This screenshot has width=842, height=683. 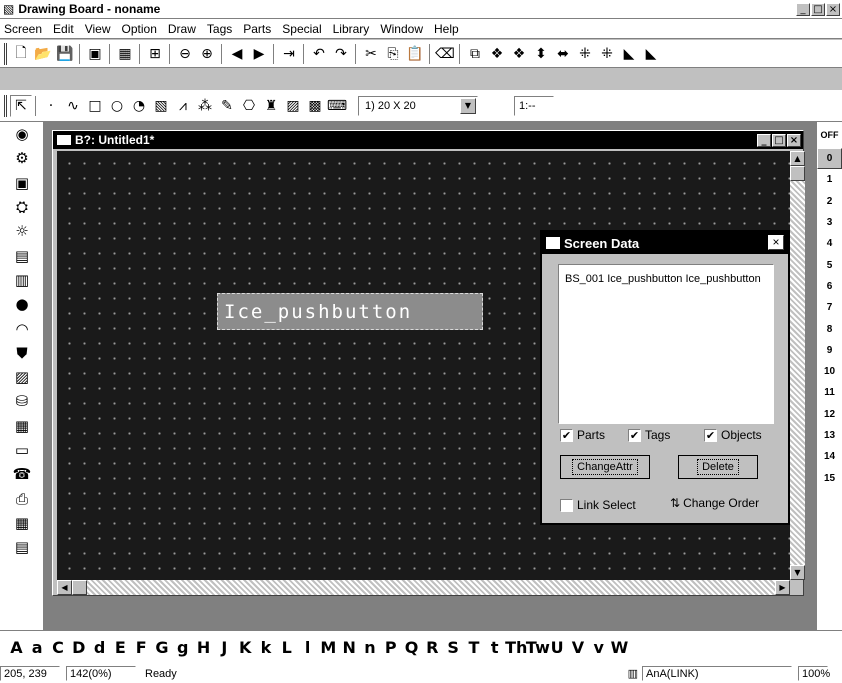 What do you see at coordinates (64, 587) in the screenshot?
I see `scroll-left-button: ◀` at bounding box center [64, 587].